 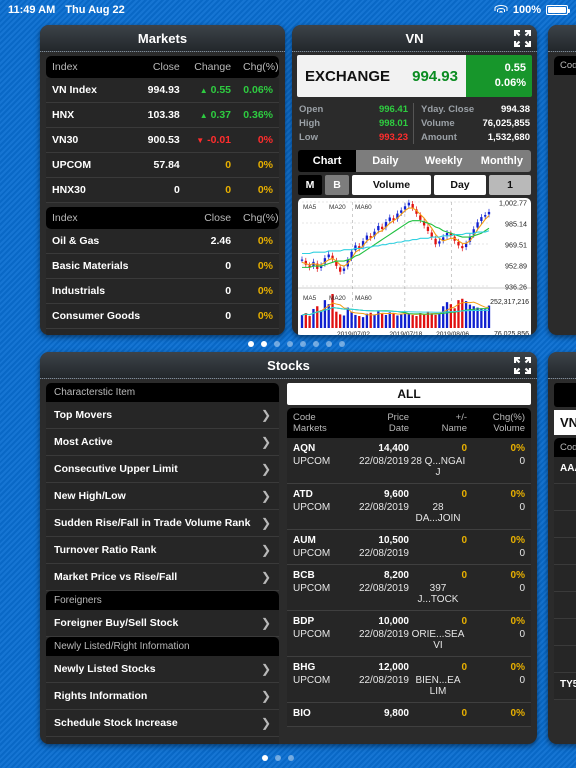 I want to click on table-row: AUM 10,500 0 0% UPCOM 22/08/2019 0, so click(x=409, y=547).